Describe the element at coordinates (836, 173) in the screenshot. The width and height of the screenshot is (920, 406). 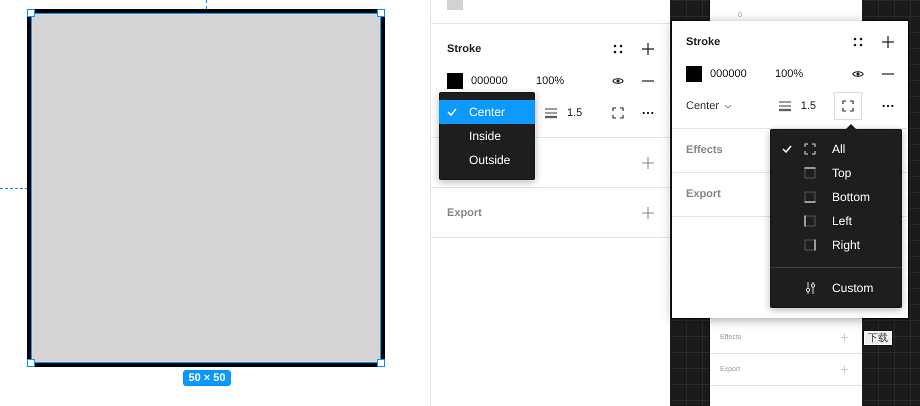
I see `menu-item: Top` at that location.